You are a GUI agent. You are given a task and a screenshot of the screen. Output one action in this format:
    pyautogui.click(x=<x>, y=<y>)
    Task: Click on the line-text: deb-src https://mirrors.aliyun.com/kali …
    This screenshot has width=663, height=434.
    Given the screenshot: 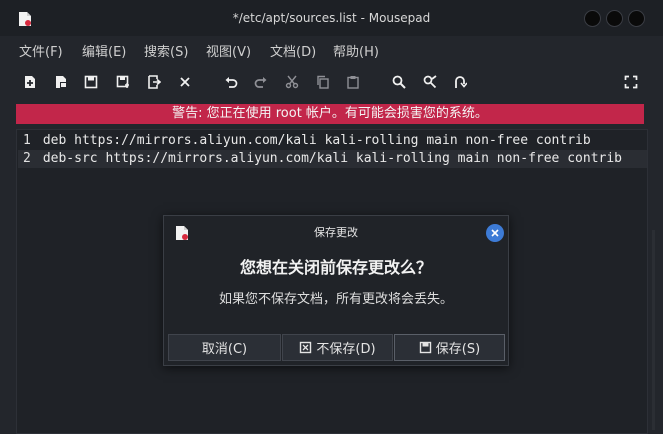 What is the action you would take?
    pyautogui.click(x=332, y=158)
    